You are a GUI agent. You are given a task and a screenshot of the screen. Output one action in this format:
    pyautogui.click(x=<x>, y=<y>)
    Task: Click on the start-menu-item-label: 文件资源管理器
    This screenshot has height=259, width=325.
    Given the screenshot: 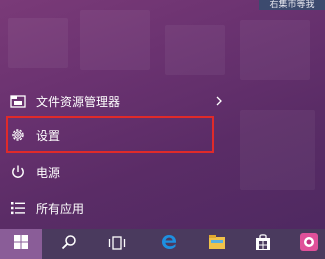 What is the action you would take?
    pyautogui.click(x=78, y=101)
    